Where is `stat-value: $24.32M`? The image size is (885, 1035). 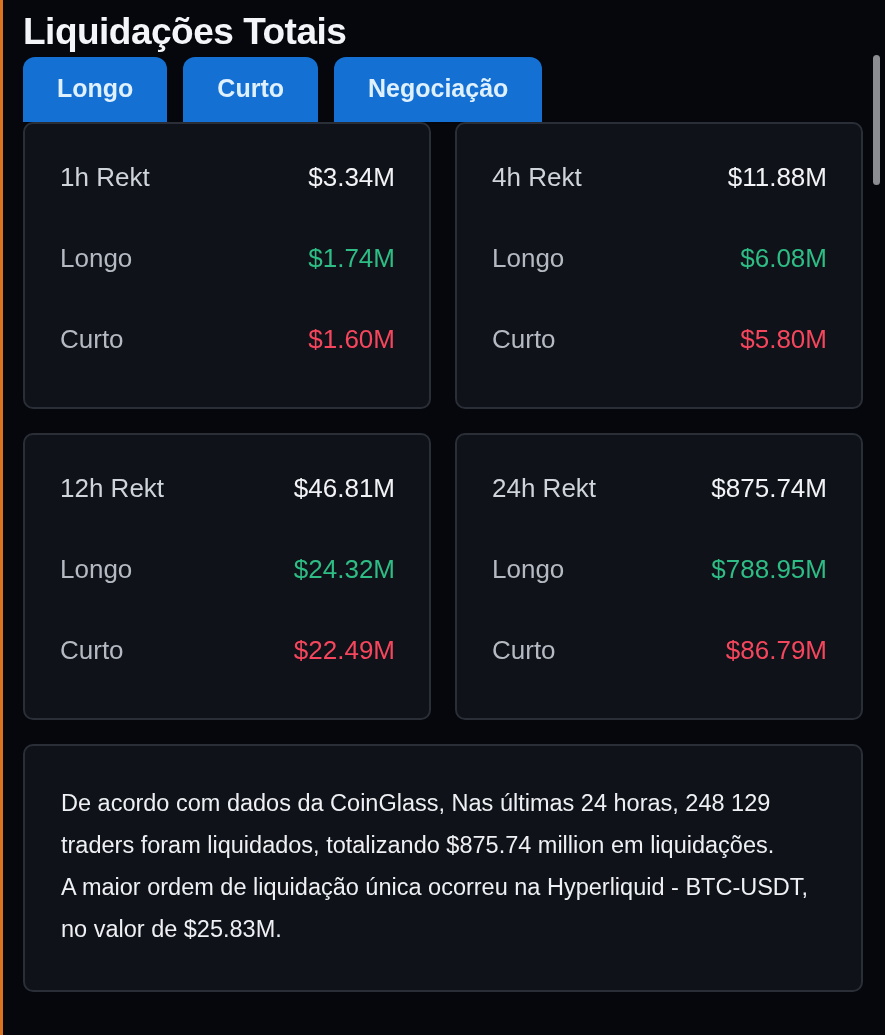
stat-value: $24.32M is located at coordinates (344, 569).